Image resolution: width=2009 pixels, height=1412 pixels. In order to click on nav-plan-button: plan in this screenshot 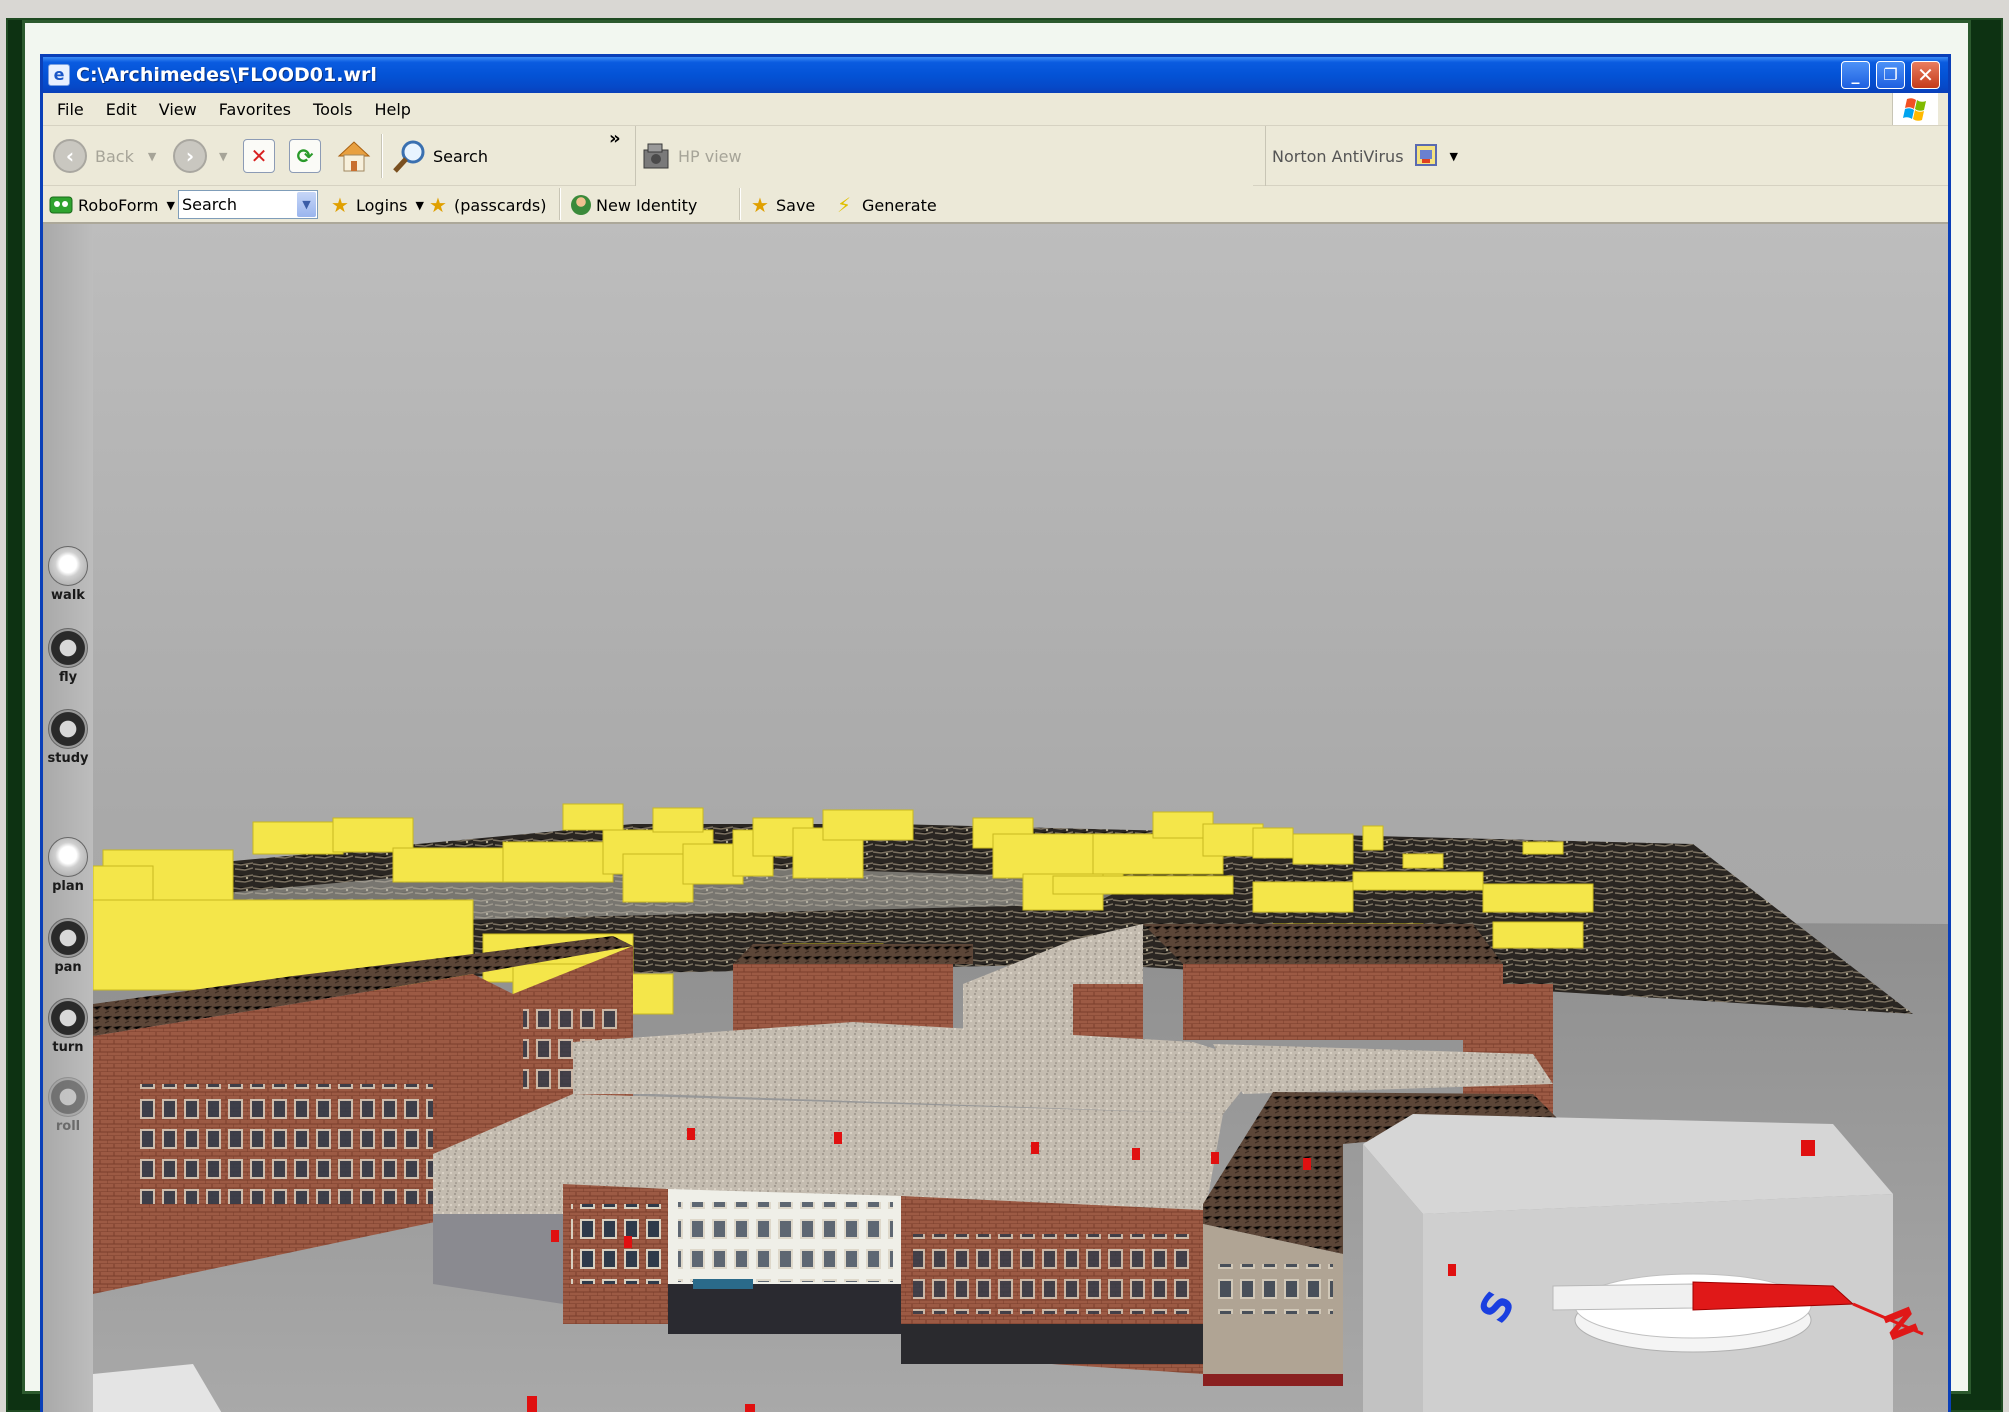, I will do `click(68, 865)`.